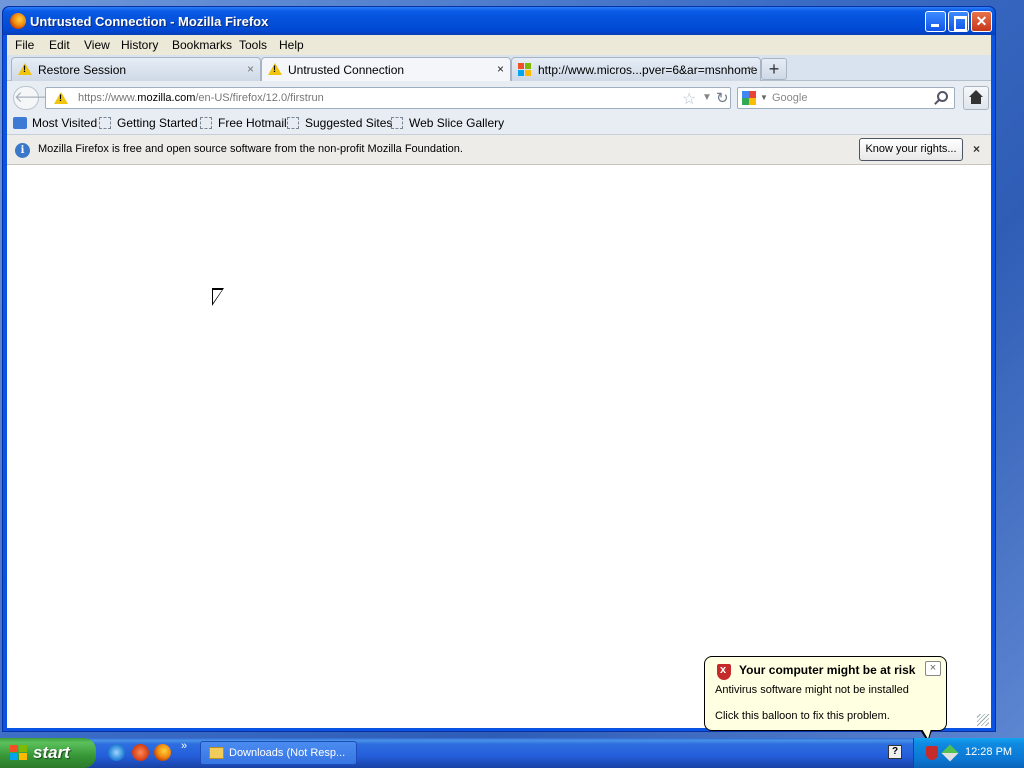 The image size is (1024, 768). What do you see at coordinates (149, 21) in the screenshot?
I see `window-title: Untrusted Connection - Mozilla Firefox` at bounding box center [149, 21].